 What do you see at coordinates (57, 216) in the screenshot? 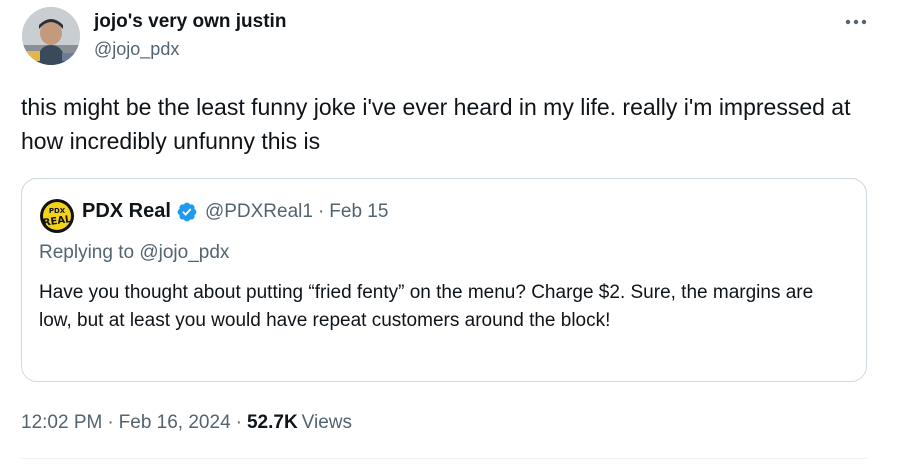
I see `pdx-real-logo-icon: PDX REAL` at bounding box center [57, 216].